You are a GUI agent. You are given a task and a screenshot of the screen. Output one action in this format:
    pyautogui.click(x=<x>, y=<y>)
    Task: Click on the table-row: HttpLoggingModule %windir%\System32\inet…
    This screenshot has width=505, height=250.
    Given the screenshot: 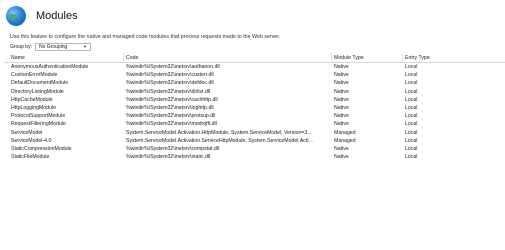 What is the action you would take?
    pyautogui.click(x=254, y=108)
    